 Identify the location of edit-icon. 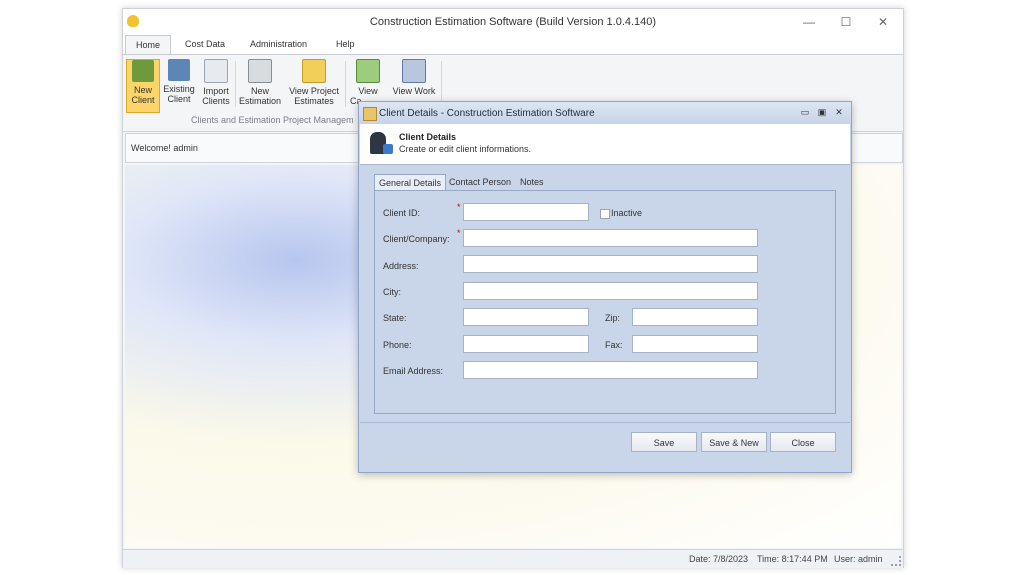
(370, 114).